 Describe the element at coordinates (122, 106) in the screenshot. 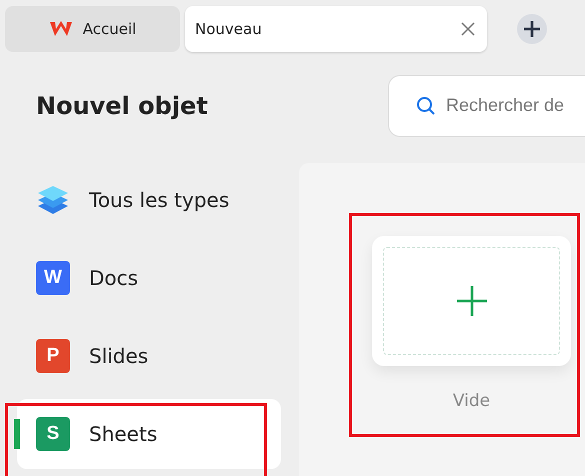

I see `page-title: Nouvel objet` at that location.